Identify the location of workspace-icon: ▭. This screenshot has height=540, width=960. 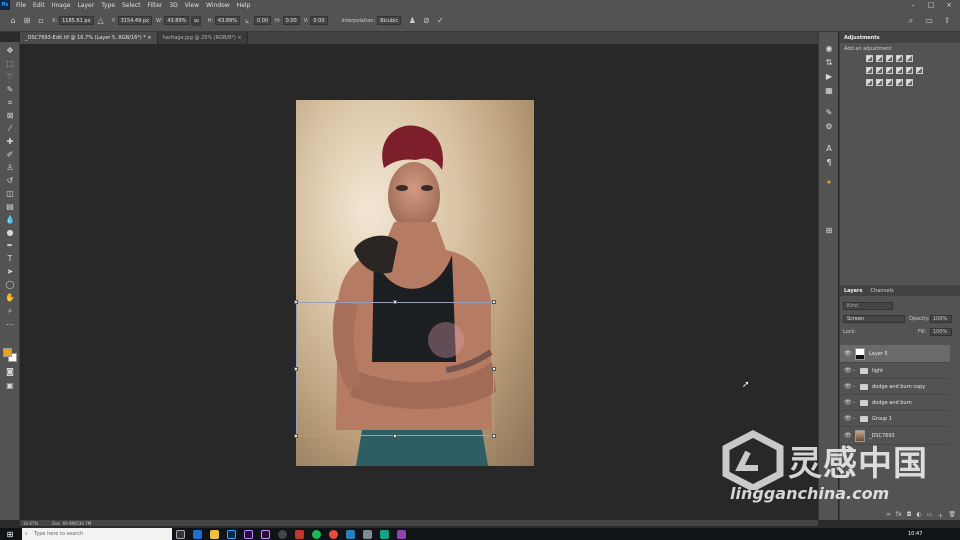
(929, 21).